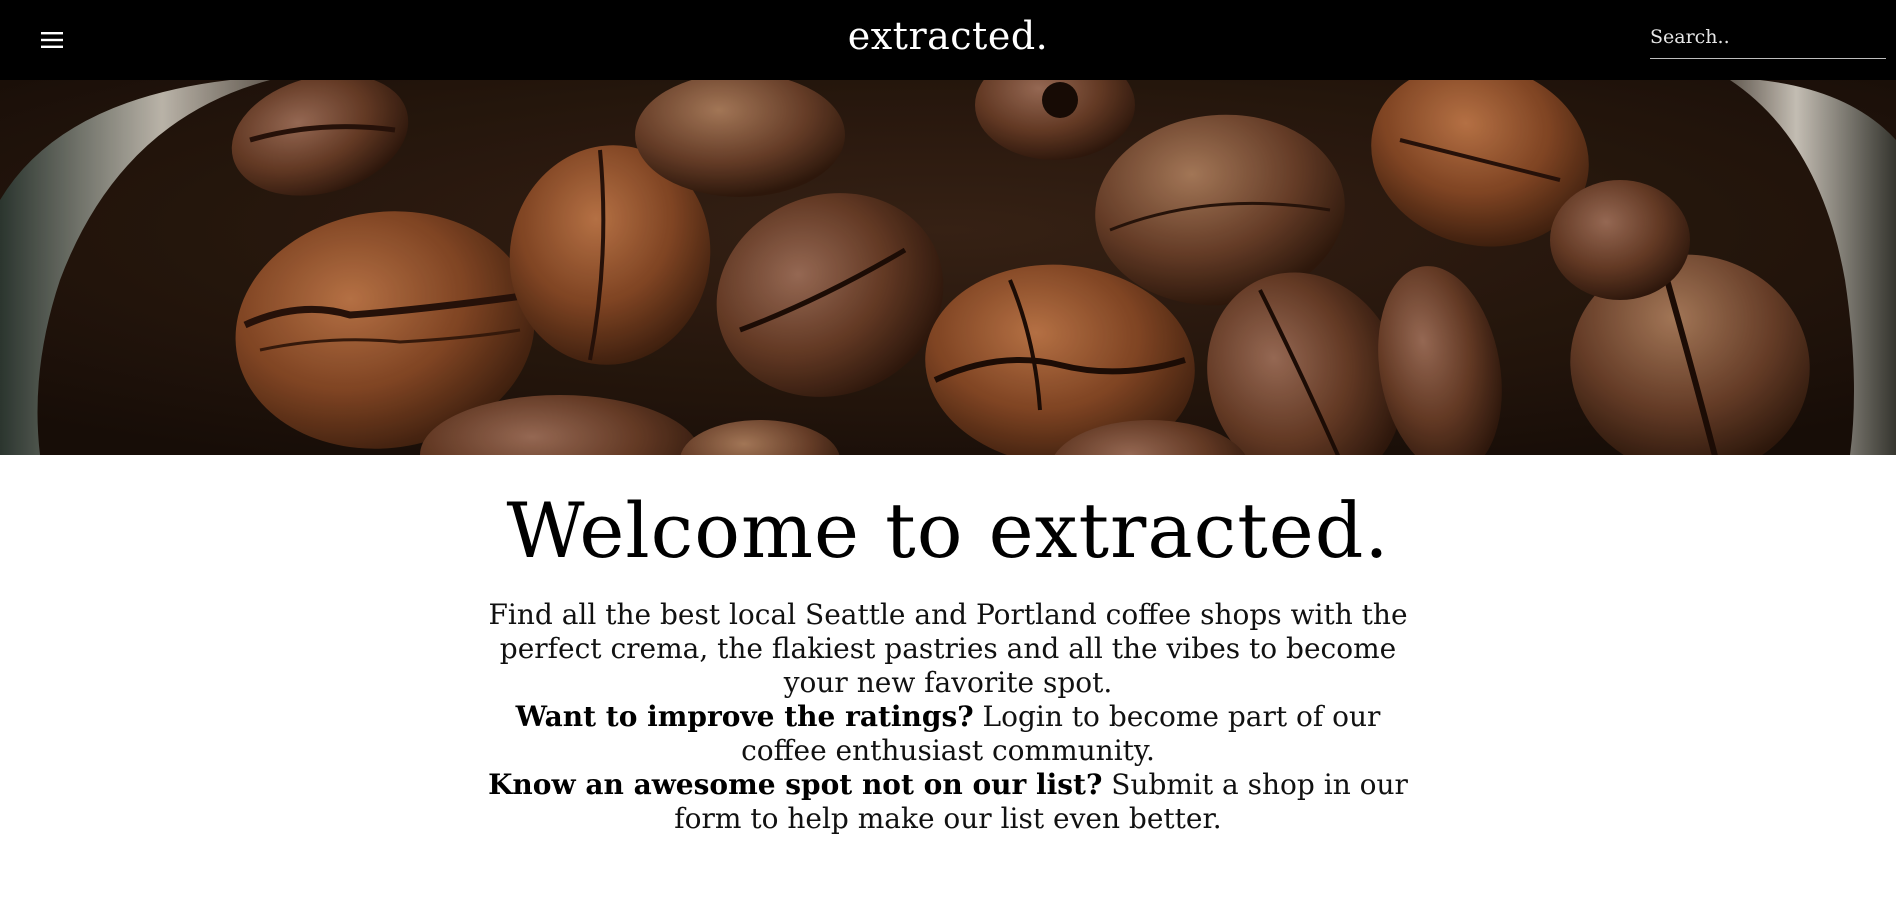  I want to click on brand-logo-container: extracted., so click(948, 36).